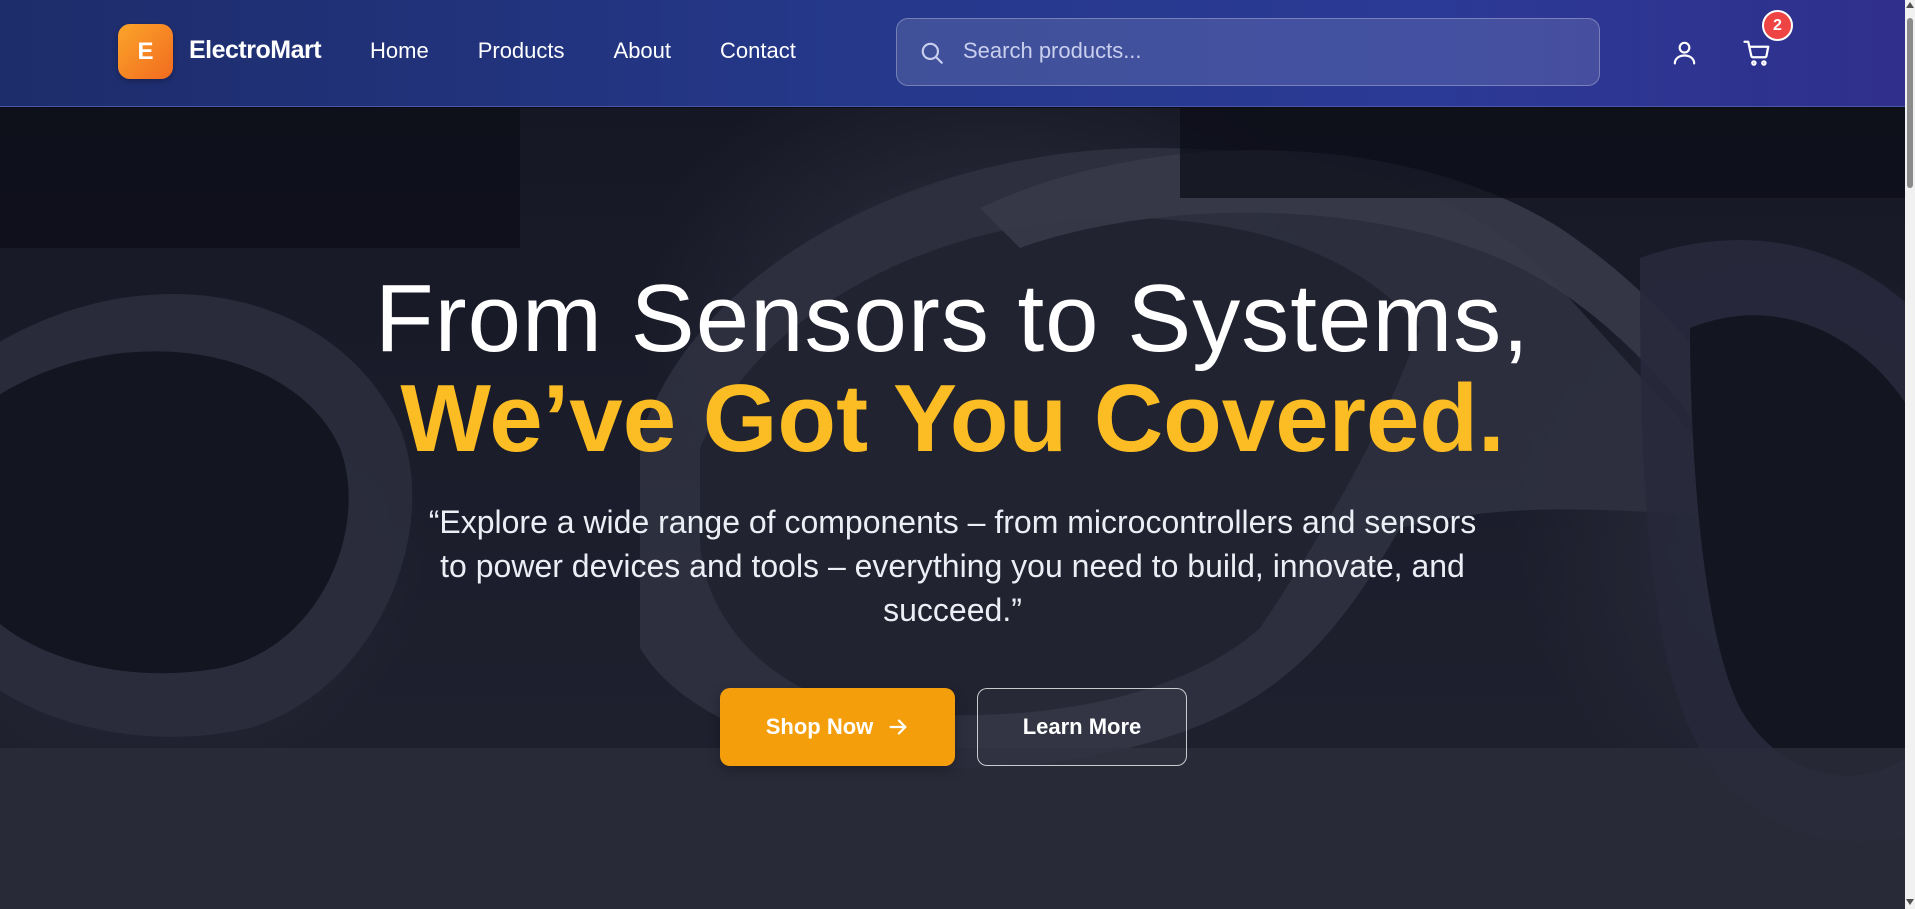 The width and height of the screenshot is (1915, 909). Describe the element at coordinates (932, 53) in the screenshot. I see `search-icon` at that location.